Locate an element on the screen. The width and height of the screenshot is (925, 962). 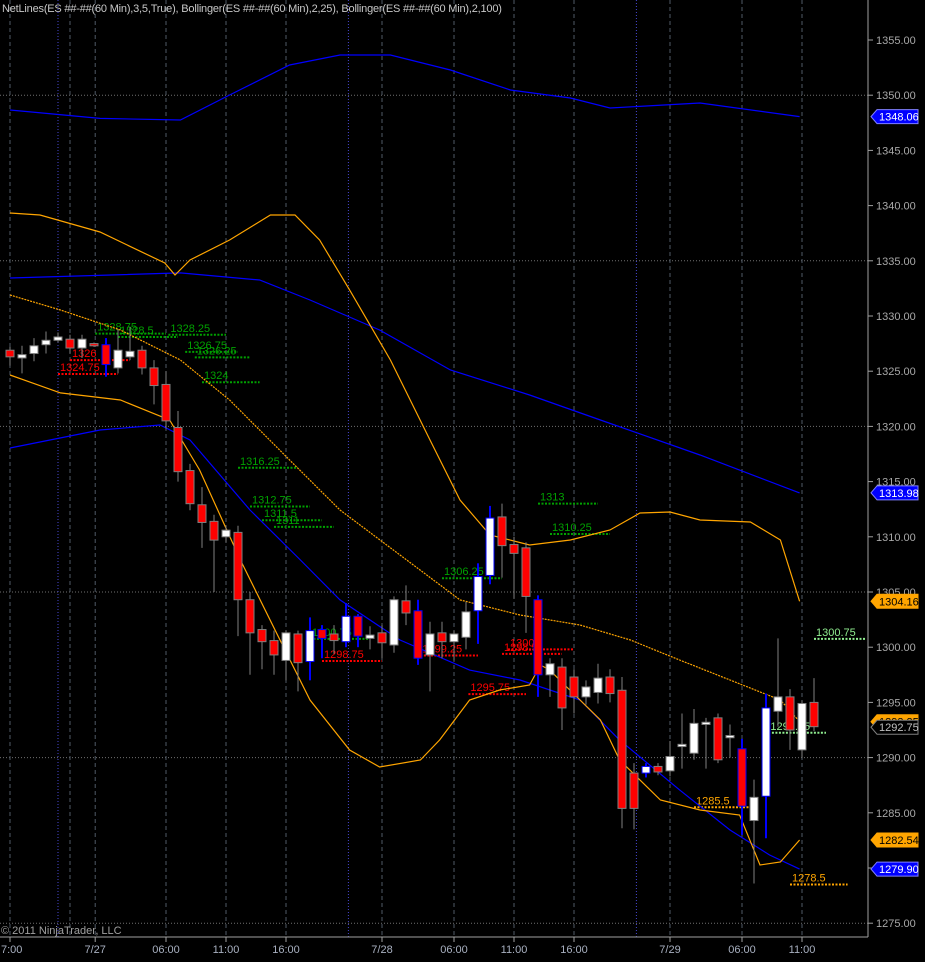
price-marker-label: 1279.90 is located at coordinates (899, 870).